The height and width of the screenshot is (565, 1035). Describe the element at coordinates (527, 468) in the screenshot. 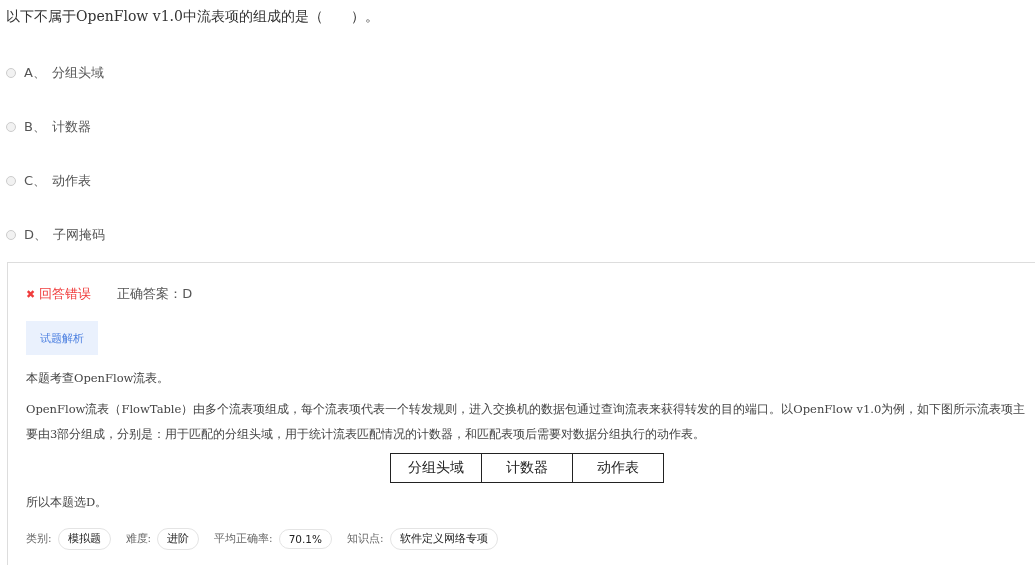

I see `table-cell: 计数器` at that location.